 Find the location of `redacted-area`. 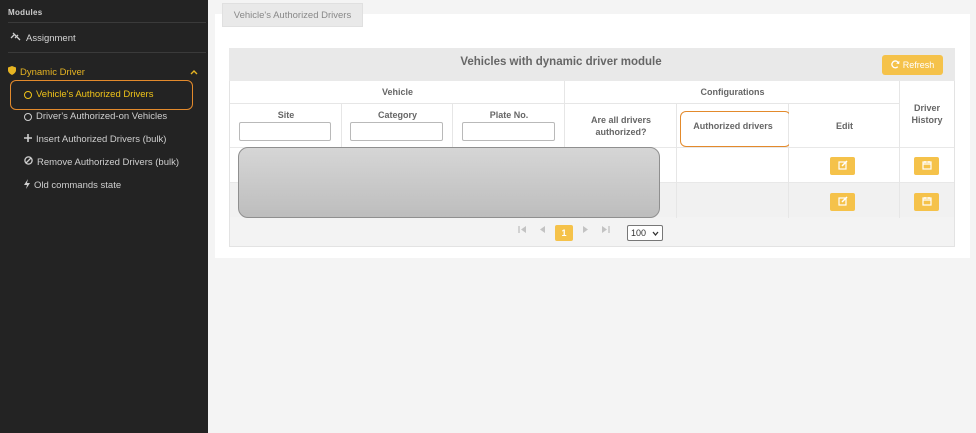

redacted-area is located at coordinates (449, 182).